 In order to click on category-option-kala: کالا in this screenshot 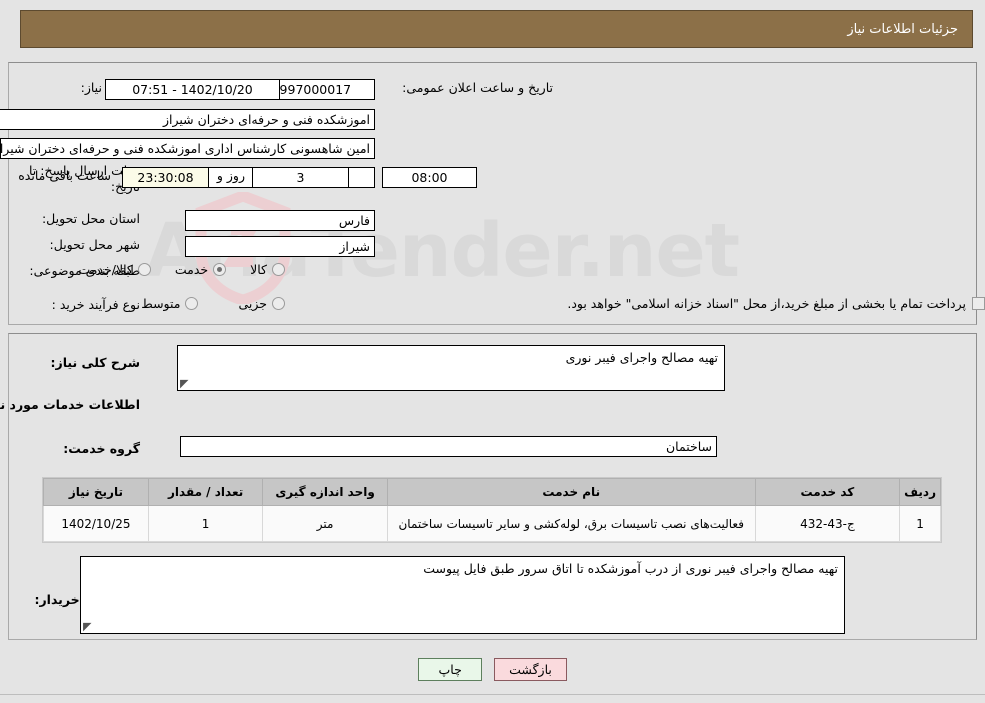, I will do `click(267, 269)`.